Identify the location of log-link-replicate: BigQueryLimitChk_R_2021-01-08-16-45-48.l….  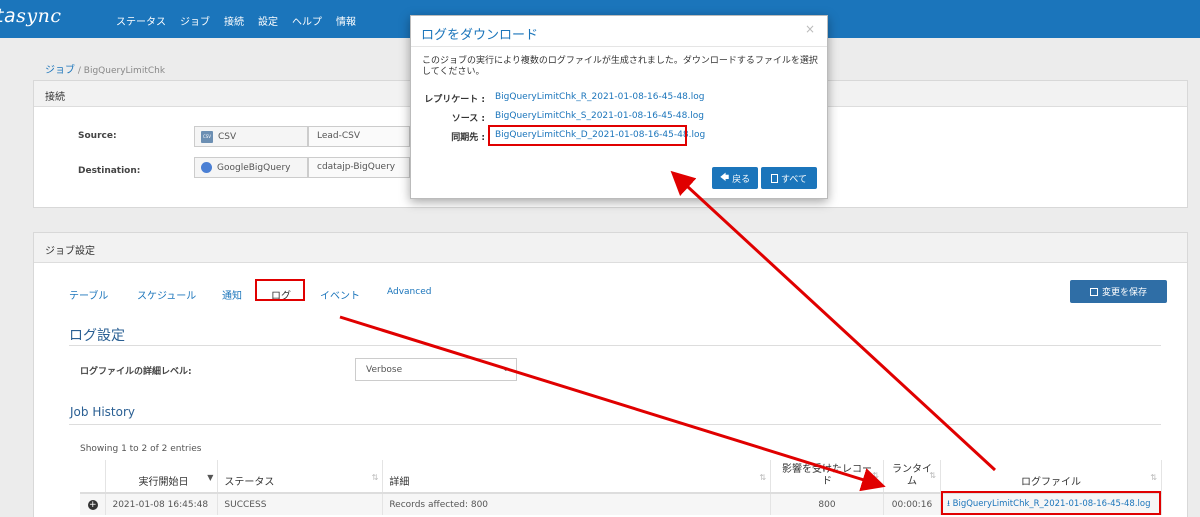
(600, 97).